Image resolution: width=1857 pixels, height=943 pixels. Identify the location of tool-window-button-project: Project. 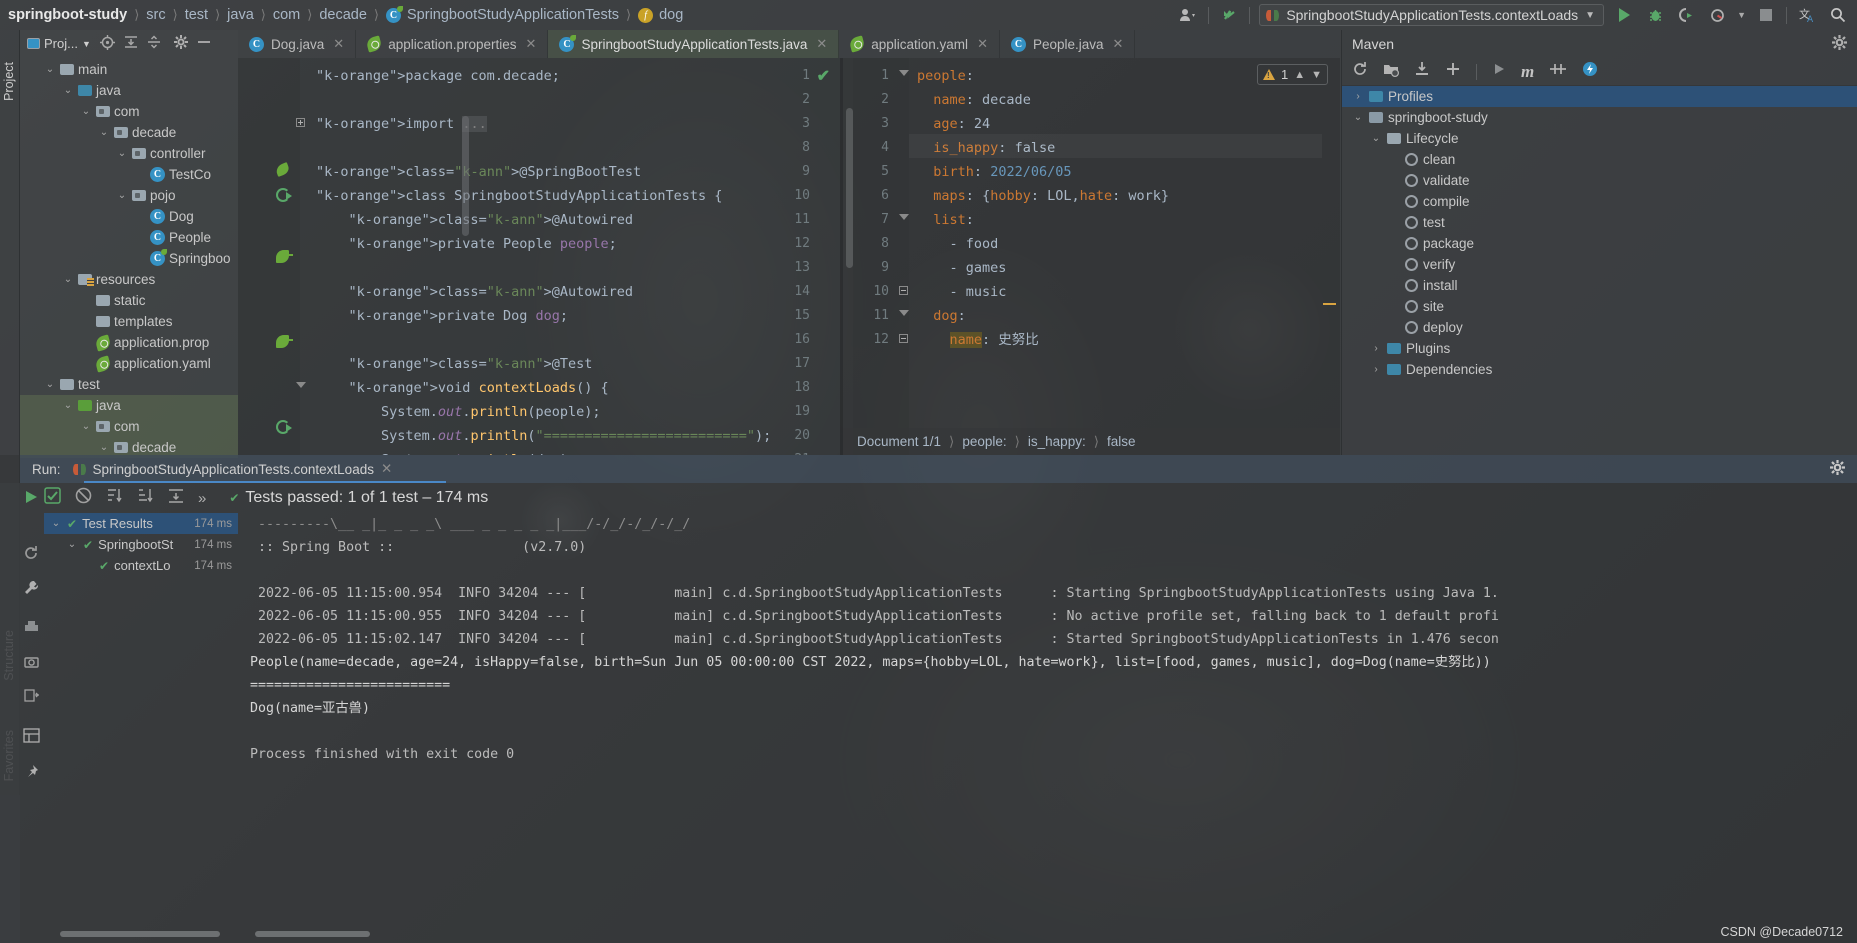
(9, 81).